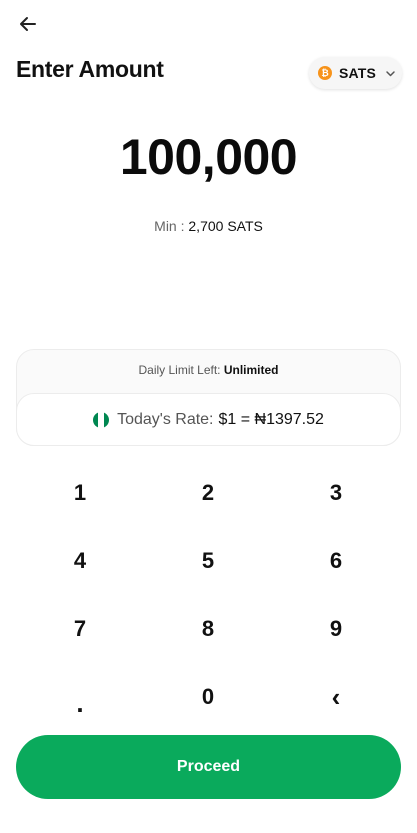  What do you see at coordinates (80, 561) in the screenshot?
I see `key-4: 4` at bounding box center [80, 561].